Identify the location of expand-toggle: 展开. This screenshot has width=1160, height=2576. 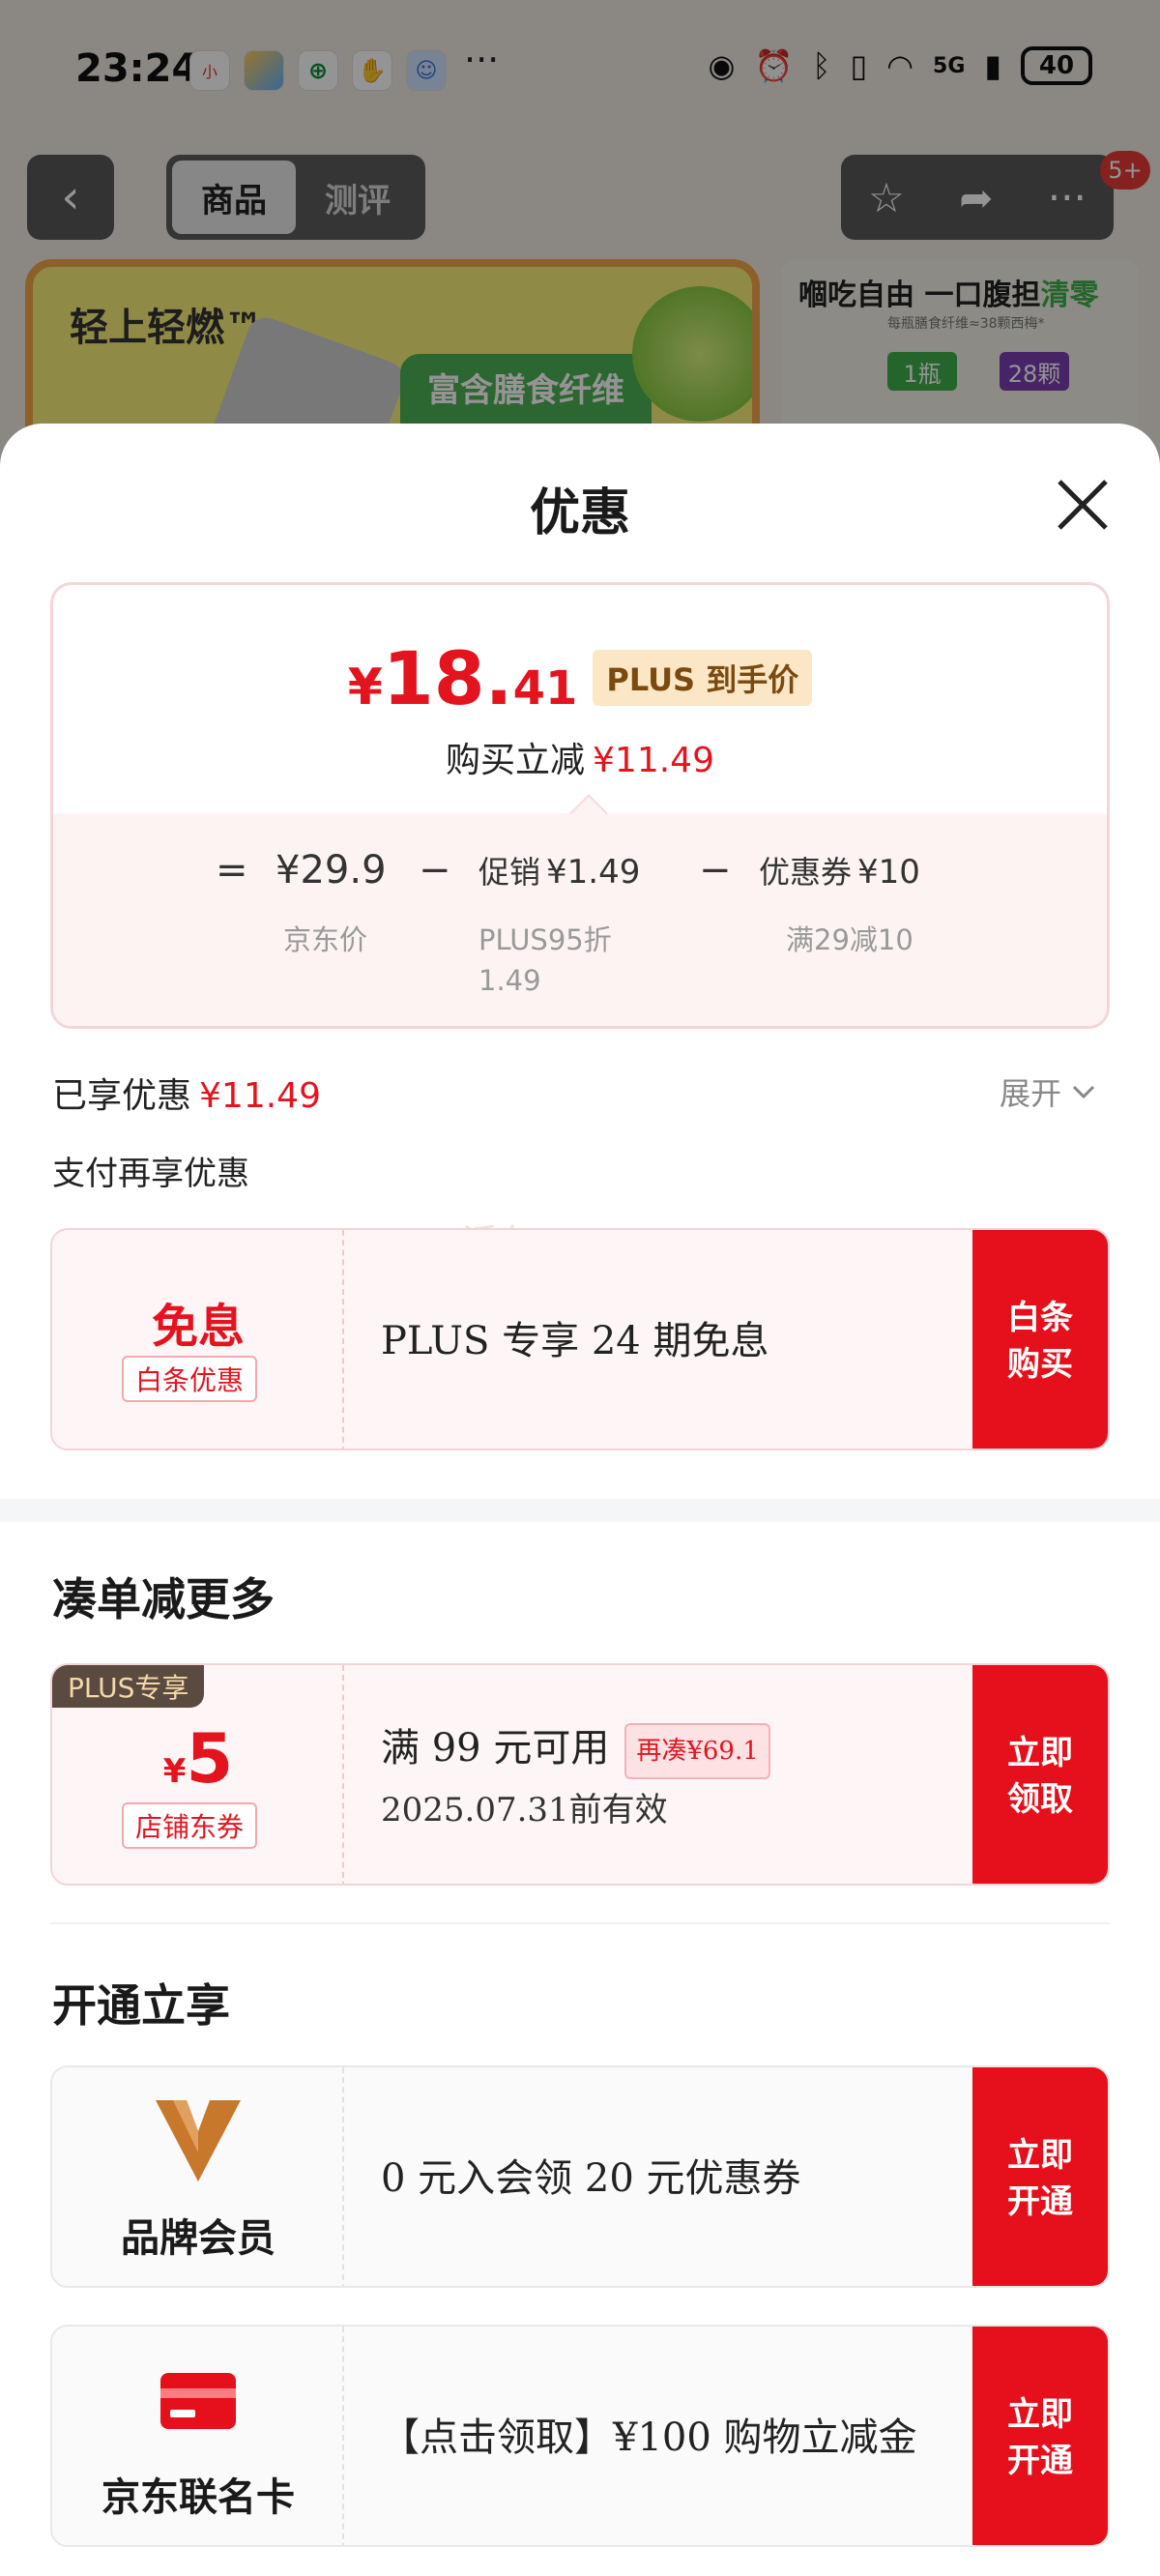
(1049, 1091).